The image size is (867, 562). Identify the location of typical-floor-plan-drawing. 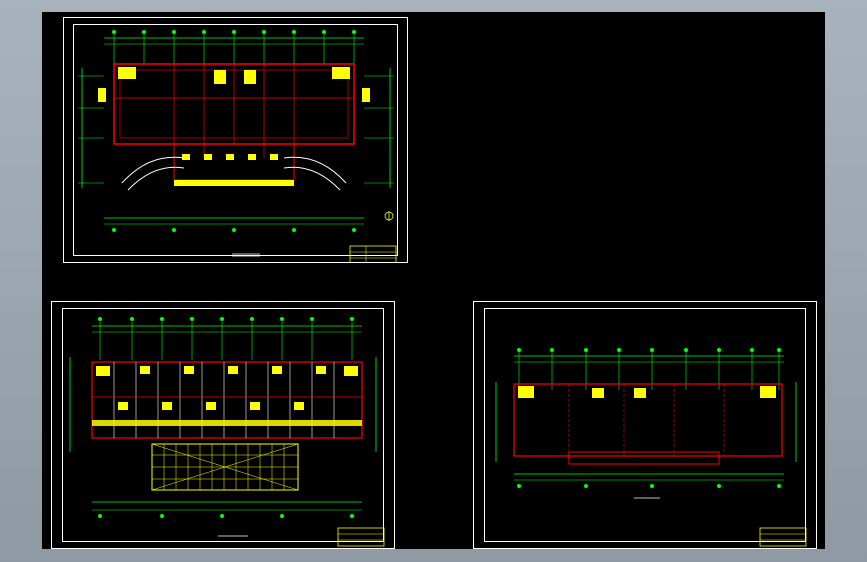
(227, 432).